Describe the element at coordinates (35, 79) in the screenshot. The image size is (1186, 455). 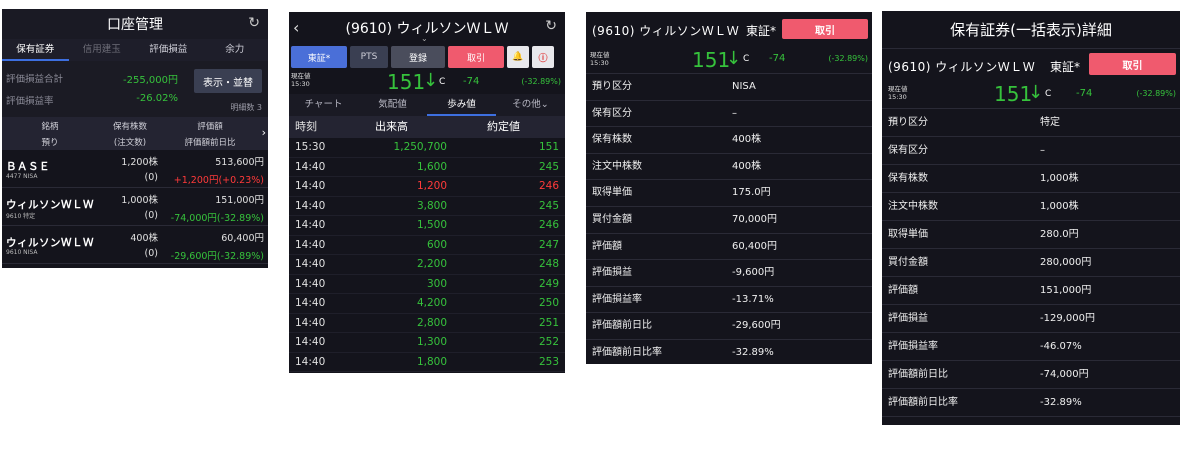
I see `total-pnl-label: 評価損益合計` at that location.